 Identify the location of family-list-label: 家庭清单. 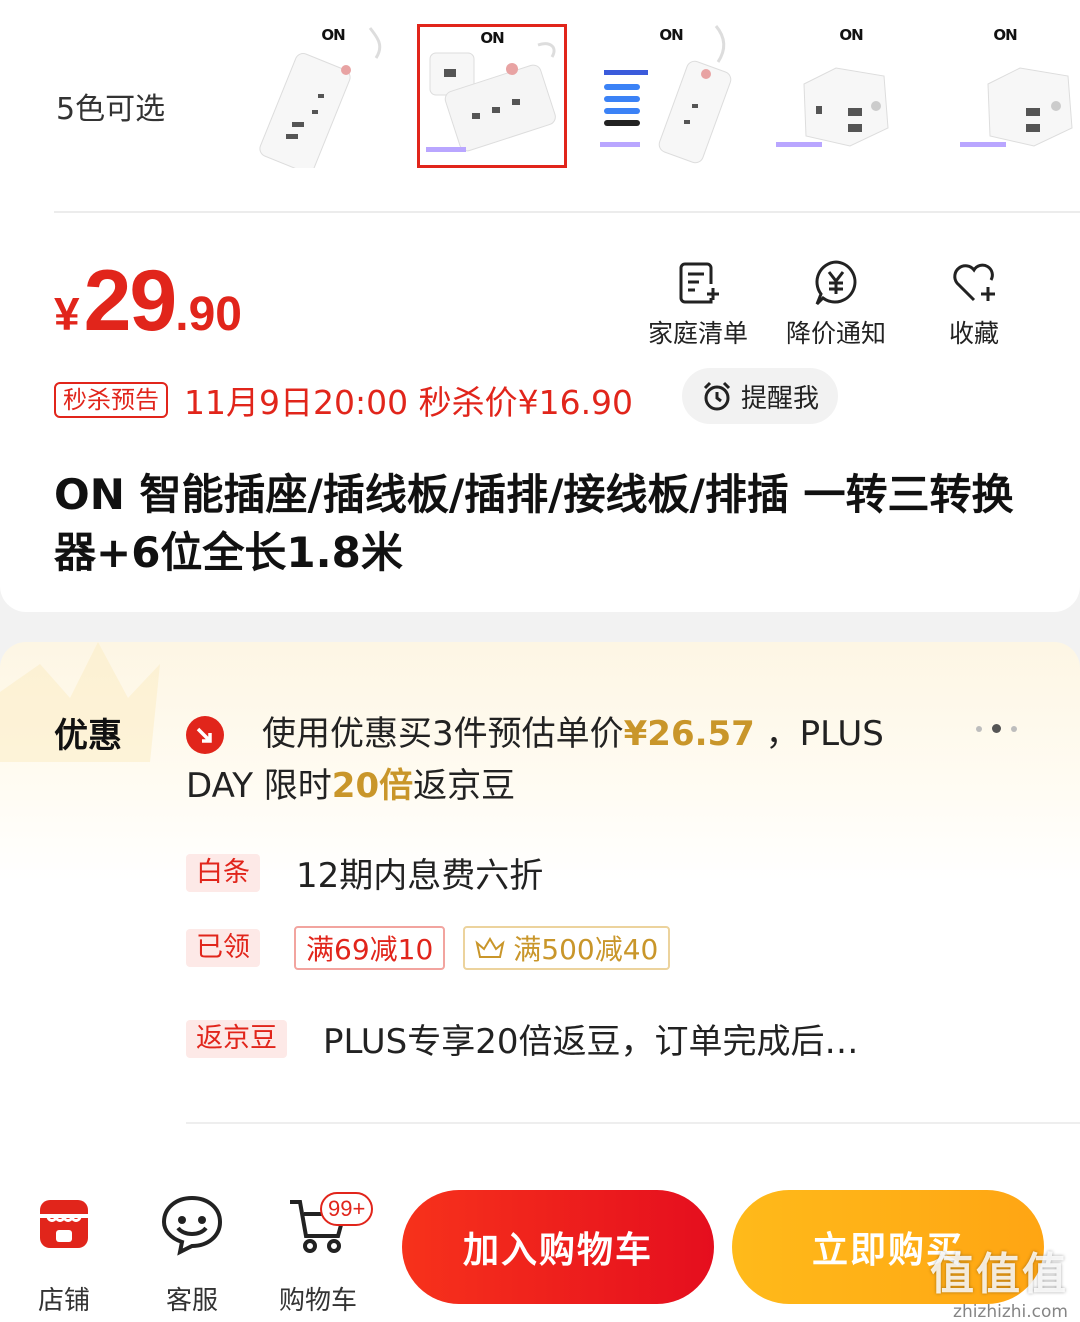
(697, 333).